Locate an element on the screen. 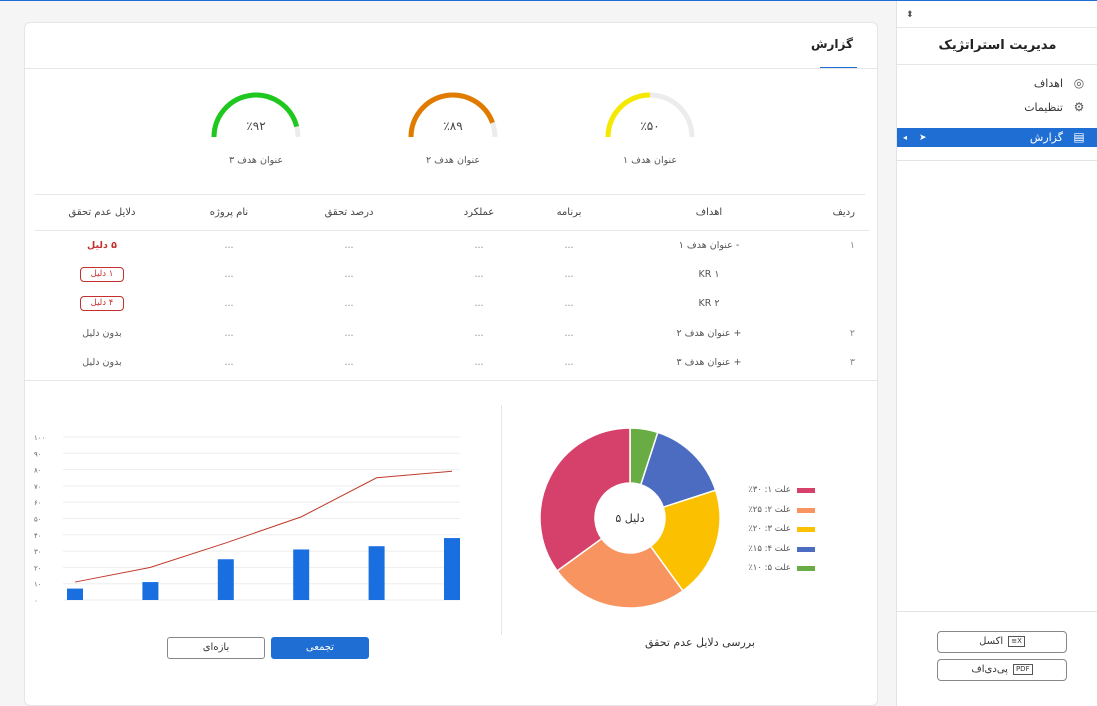 The width and height of the screenshot is (1097, 706). col-header-row: ردیف is located at coordinates (849, 213).